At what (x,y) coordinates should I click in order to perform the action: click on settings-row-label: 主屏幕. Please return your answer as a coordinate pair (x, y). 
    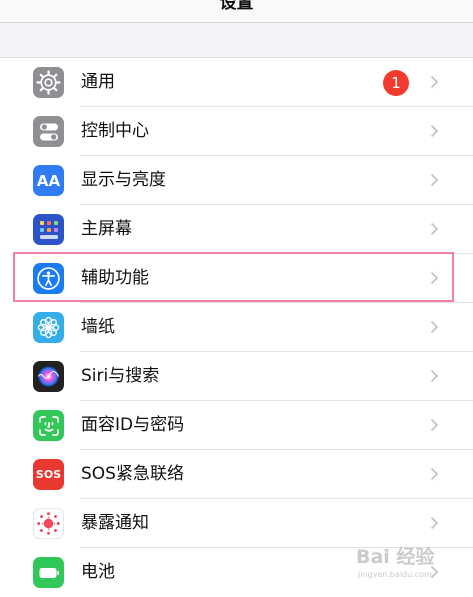
    Looking at the image, I should click on (106, 229).